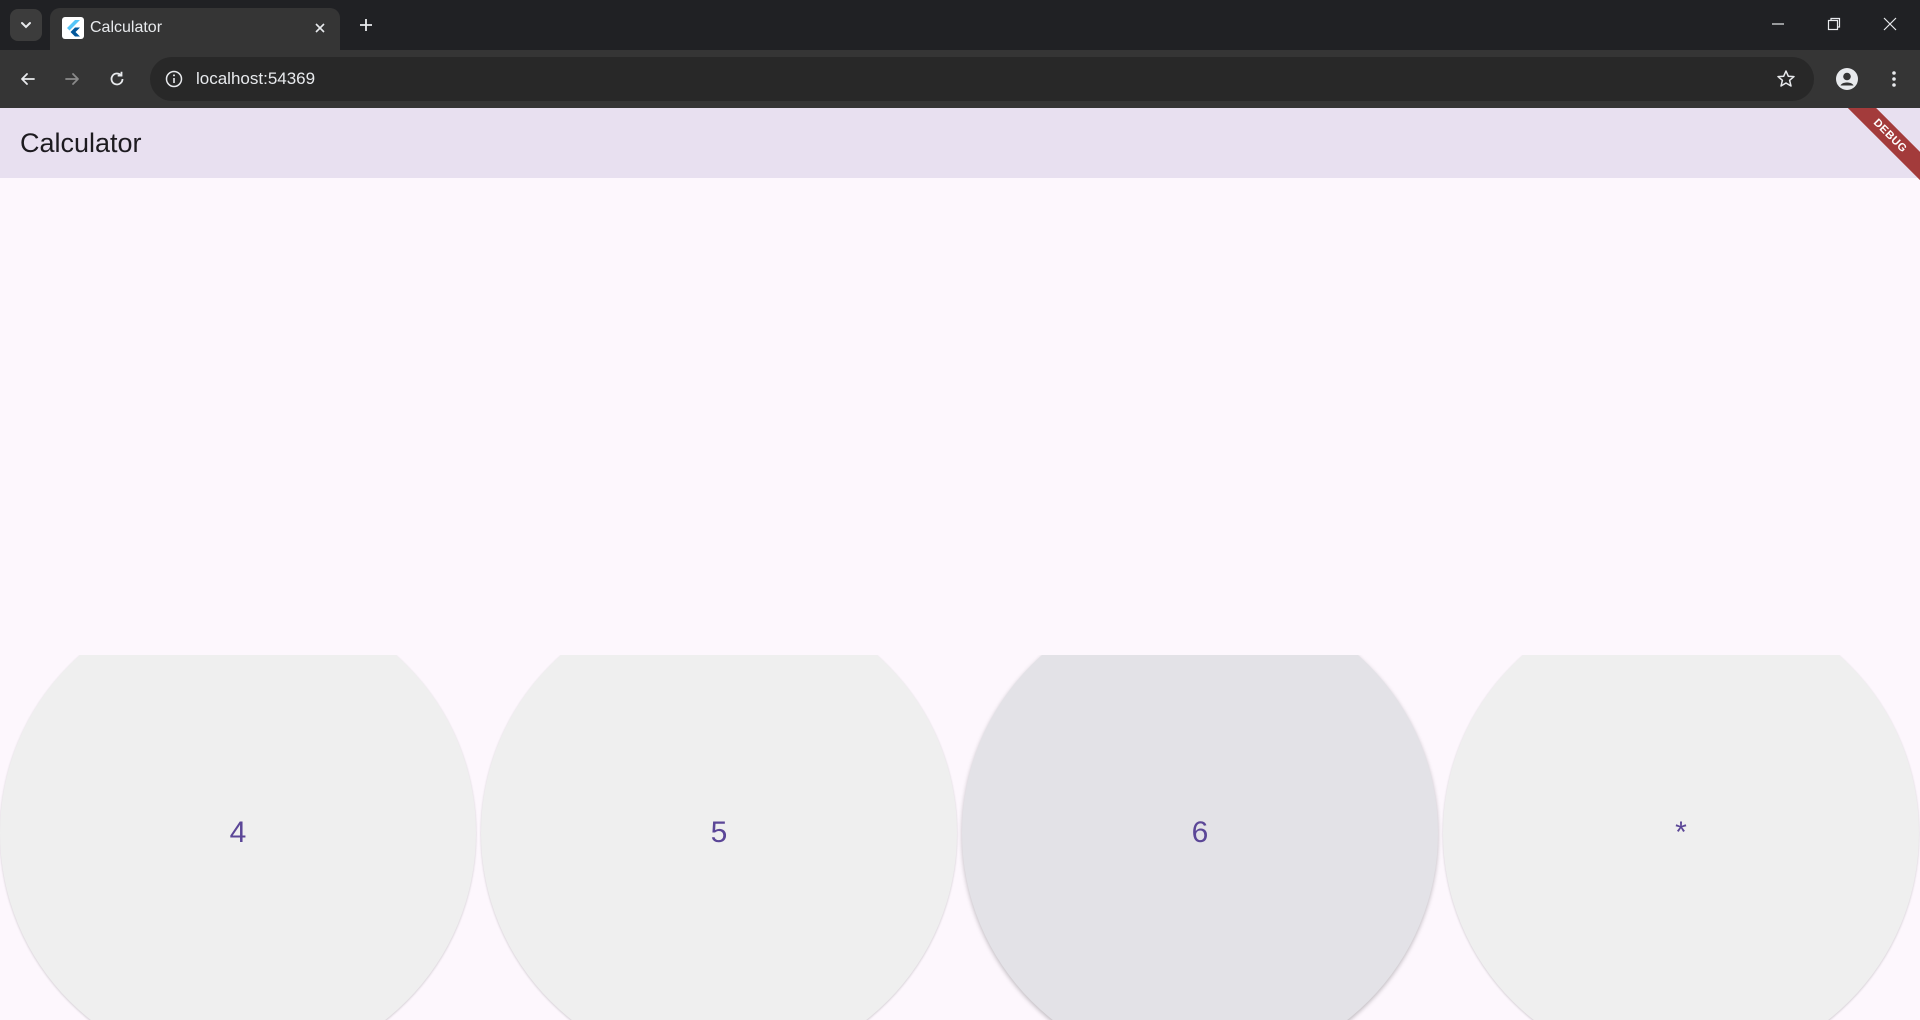 This screenshot has height=1020, width=1920. Describe the element at coordinates (126, 27) in the screenshot. I see `tab-title: Calculator` at that location.